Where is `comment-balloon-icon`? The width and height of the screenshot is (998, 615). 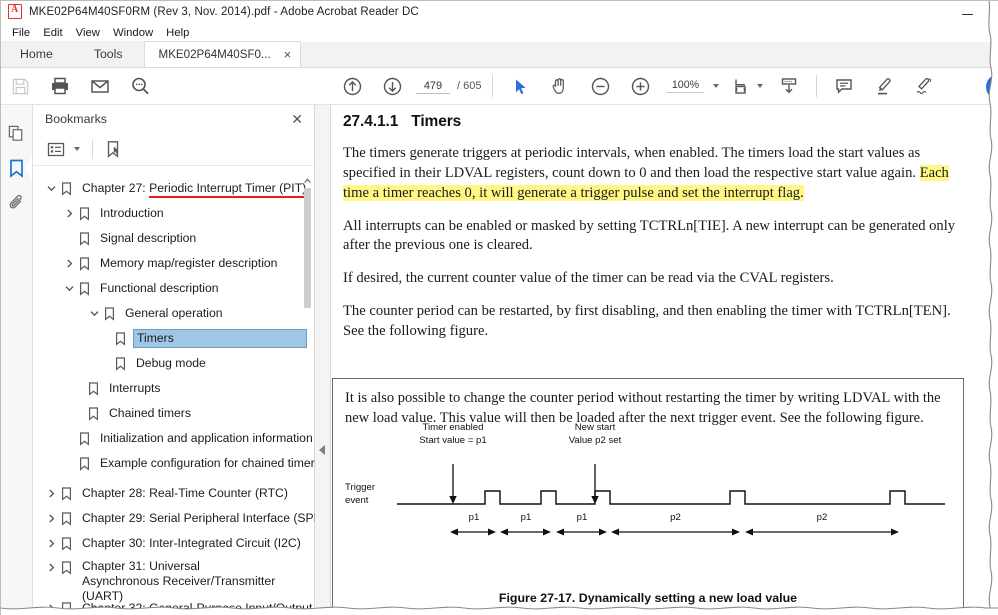 comment-balloon-icon is located at coordinates (844, 86).